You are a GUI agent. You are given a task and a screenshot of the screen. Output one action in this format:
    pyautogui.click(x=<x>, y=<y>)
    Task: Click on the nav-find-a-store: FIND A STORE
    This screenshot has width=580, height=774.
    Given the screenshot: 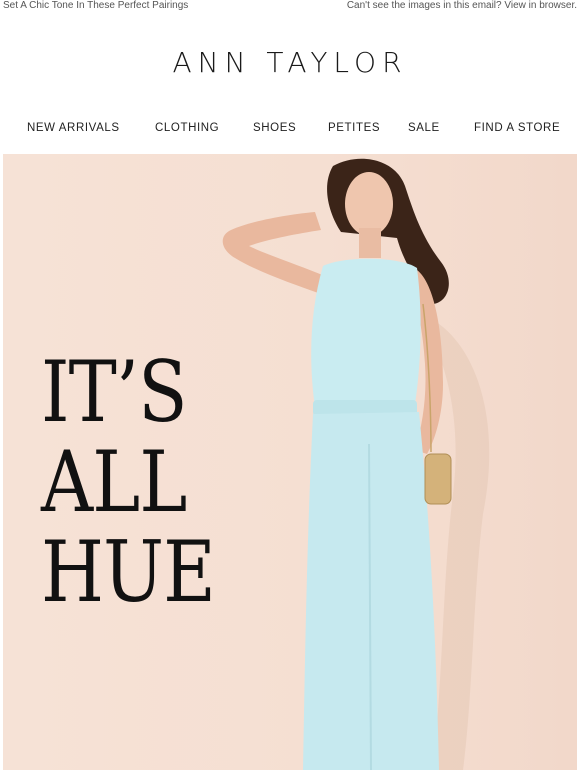 What is the action you would take?
    pyautogui.click(x=517, y=128)
    